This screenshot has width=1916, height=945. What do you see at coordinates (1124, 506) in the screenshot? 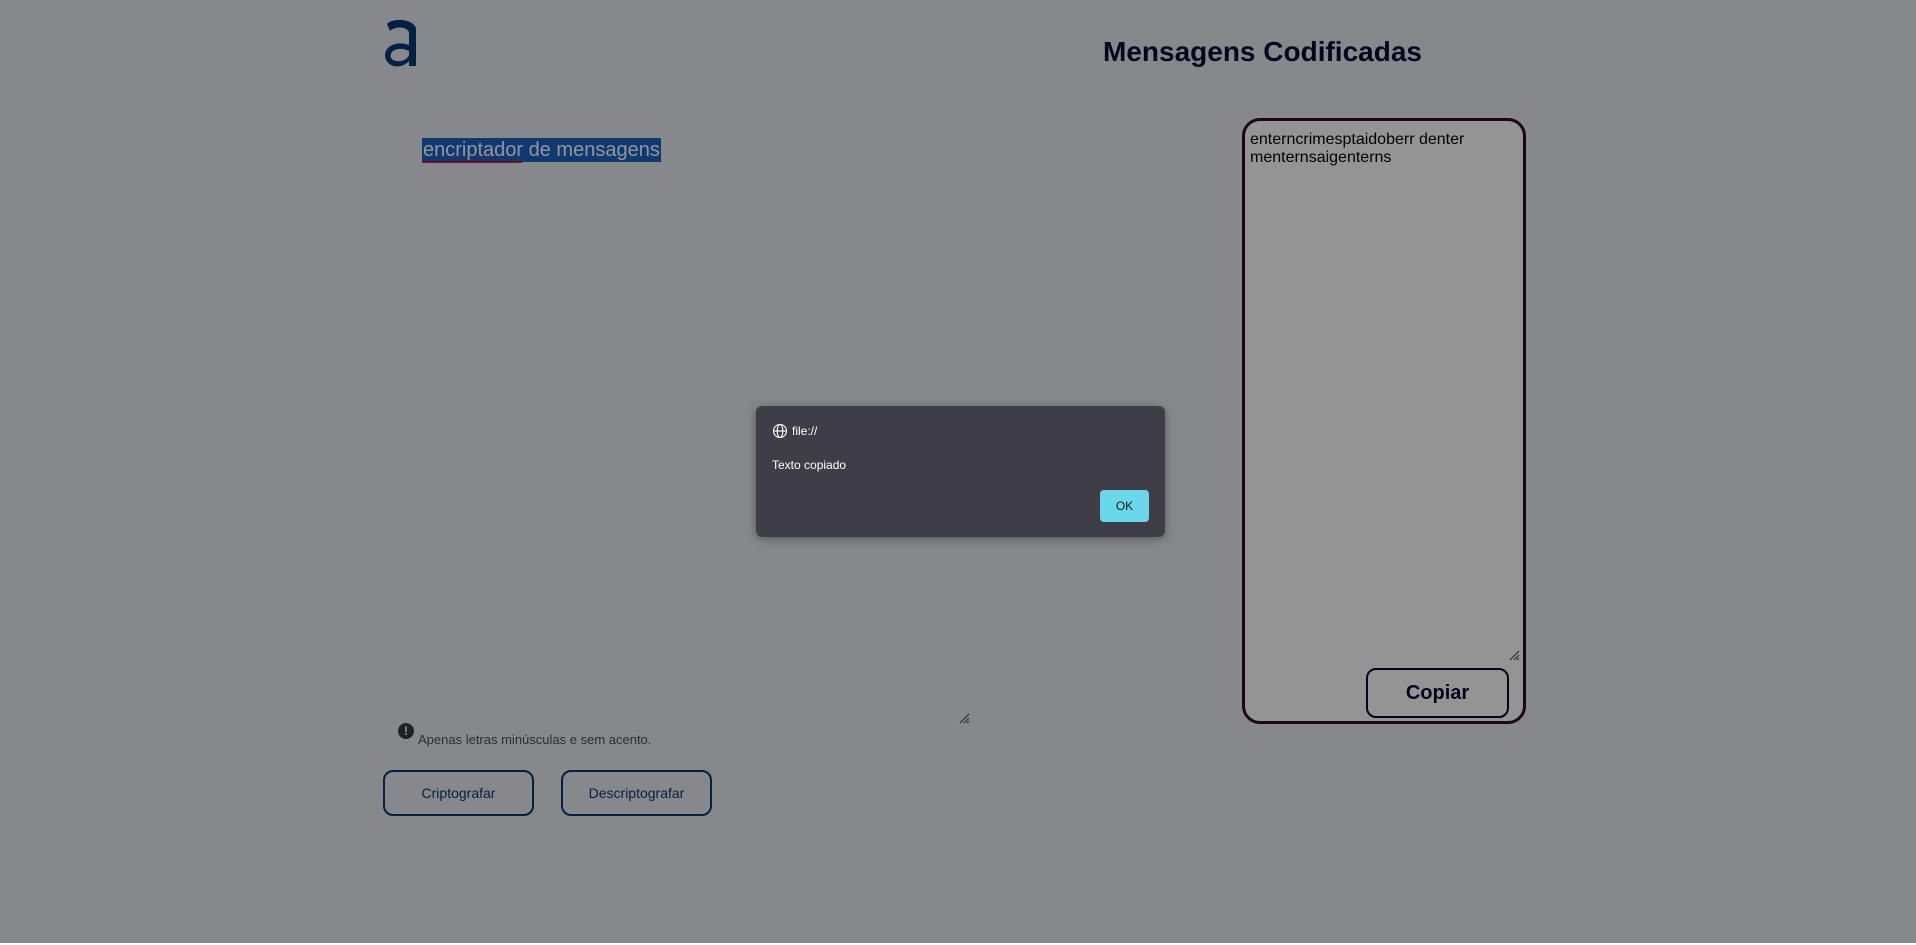
I see `ok-button: OK` at bounding box center [1124, 506].